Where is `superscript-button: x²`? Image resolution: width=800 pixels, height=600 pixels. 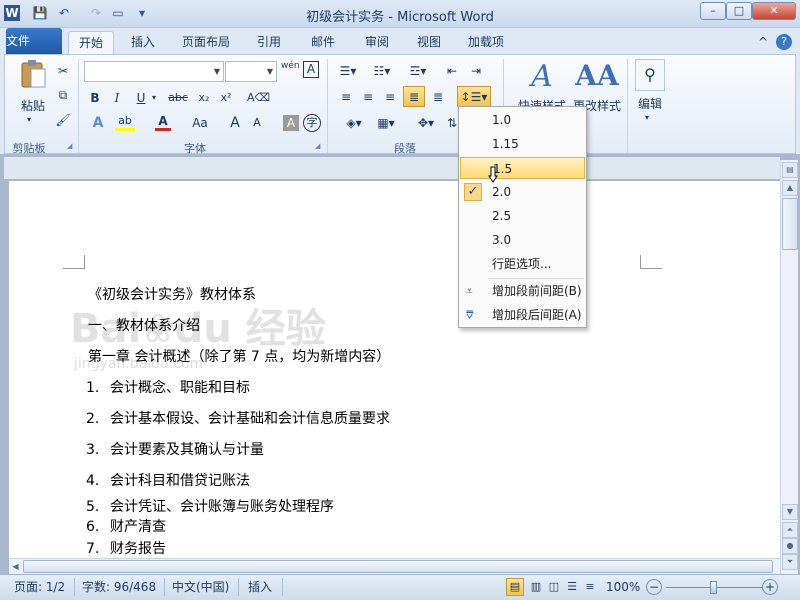 superscript-button: x² is located at coordinates (226, 98).